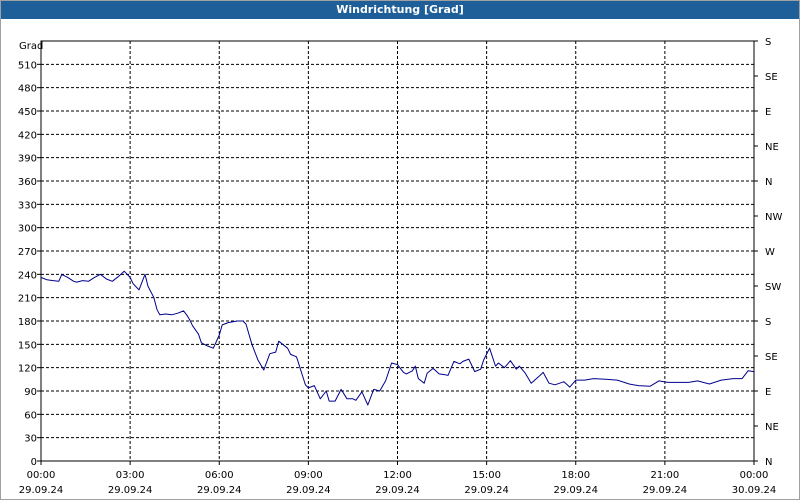 Image resolution: width=800 pixels, height=500 pixels. Describe the element at coordinates (31, 46) in the screenshot. I see `y-axis-label: Grad` at that location.